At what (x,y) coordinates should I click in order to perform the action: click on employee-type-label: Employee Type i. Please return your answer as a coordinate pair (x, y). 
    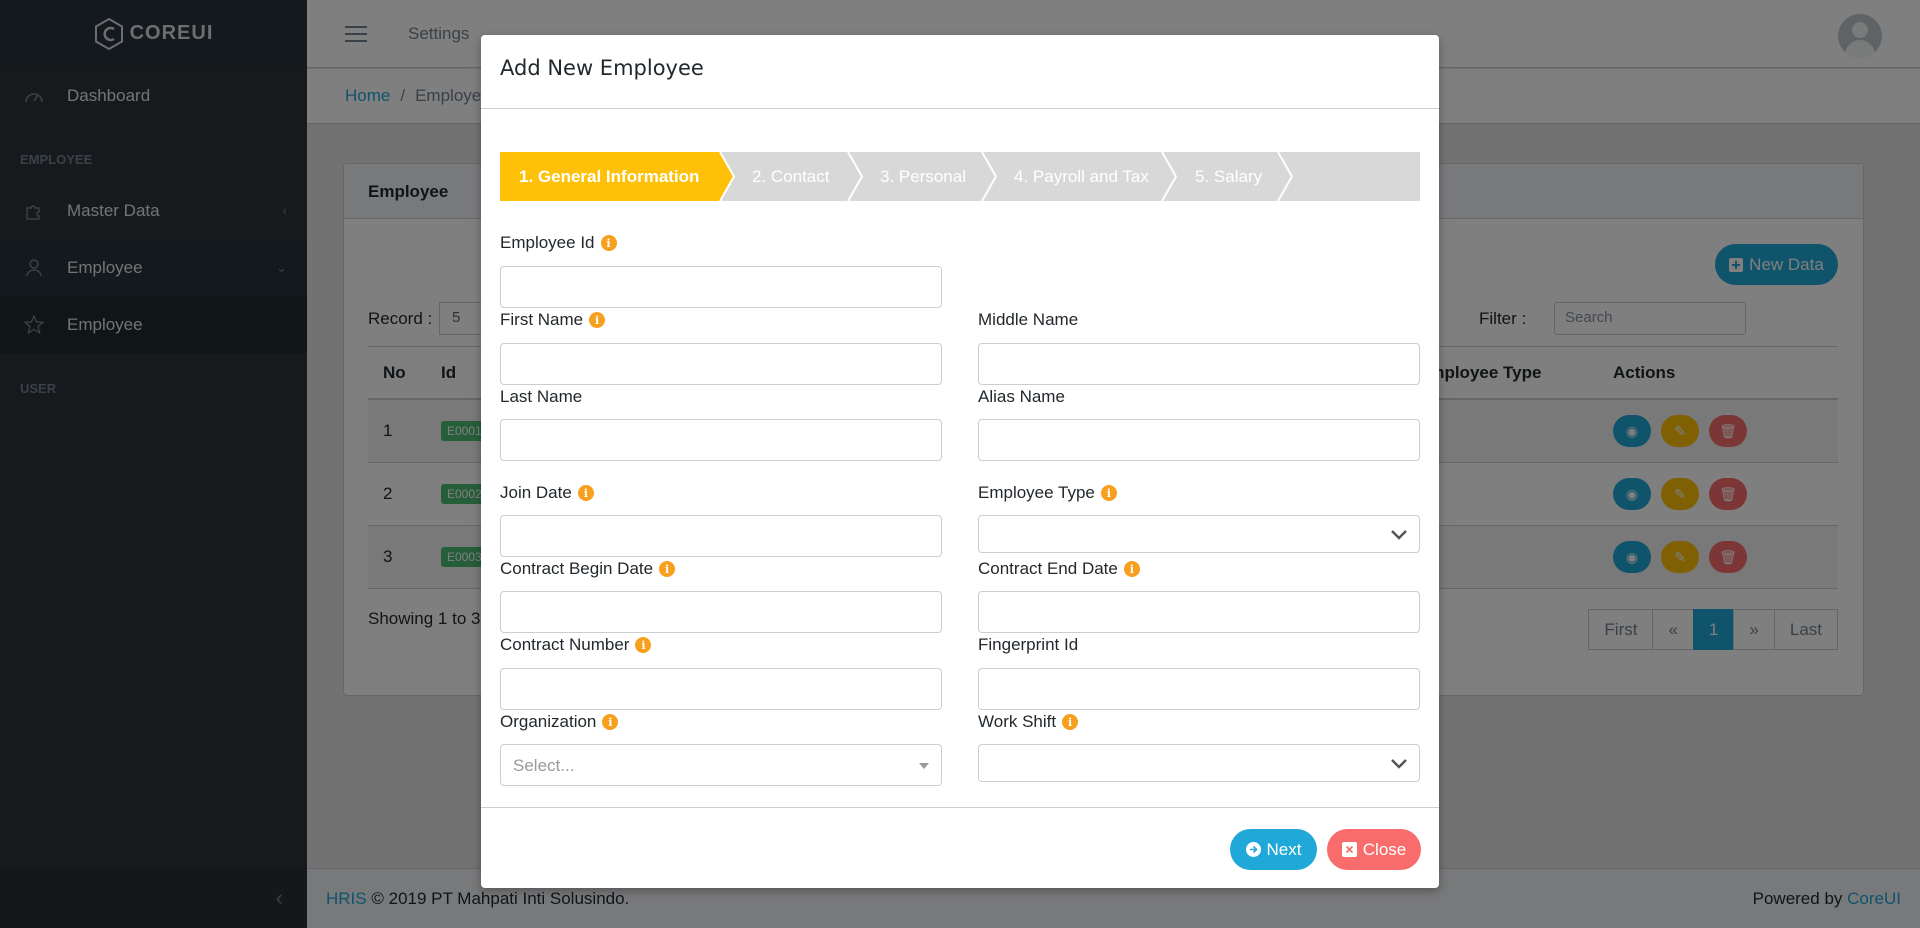
    Looking at the image, I should click on (1047, 493).